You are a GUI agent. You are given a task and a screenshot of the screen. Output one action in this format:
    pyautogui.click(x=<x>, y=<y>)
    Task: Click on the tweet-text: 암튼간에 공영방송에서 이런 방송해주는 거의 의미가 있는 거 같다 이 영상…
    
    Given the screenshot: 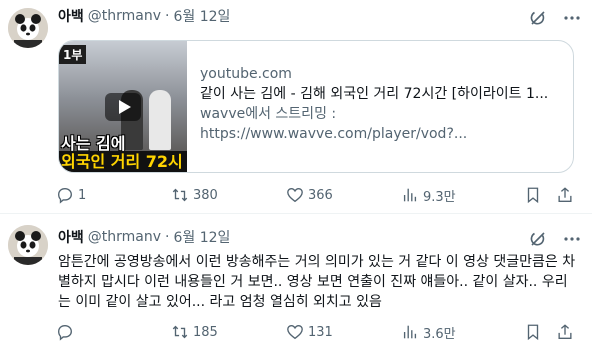 What is the action you would take?
    pyautogui.click(x=317, y=282)
    